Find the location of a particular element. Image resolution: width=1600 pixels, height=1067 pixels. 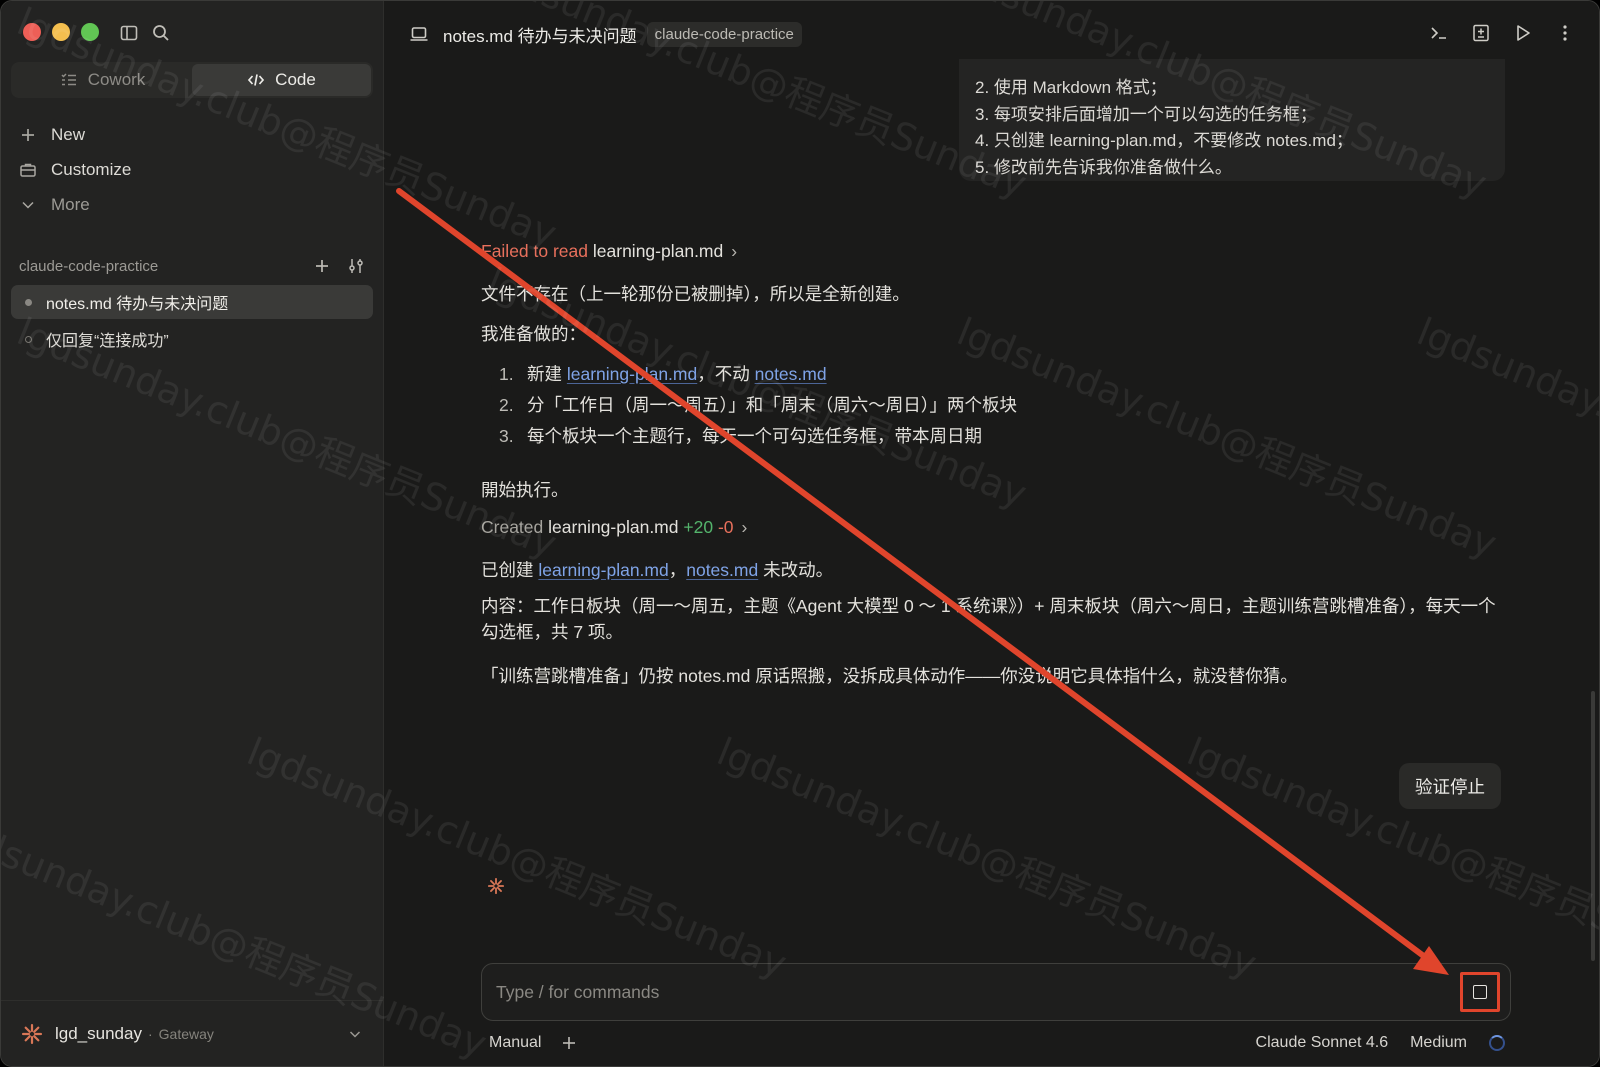

stop-button is located at coordinates (1480, 992).